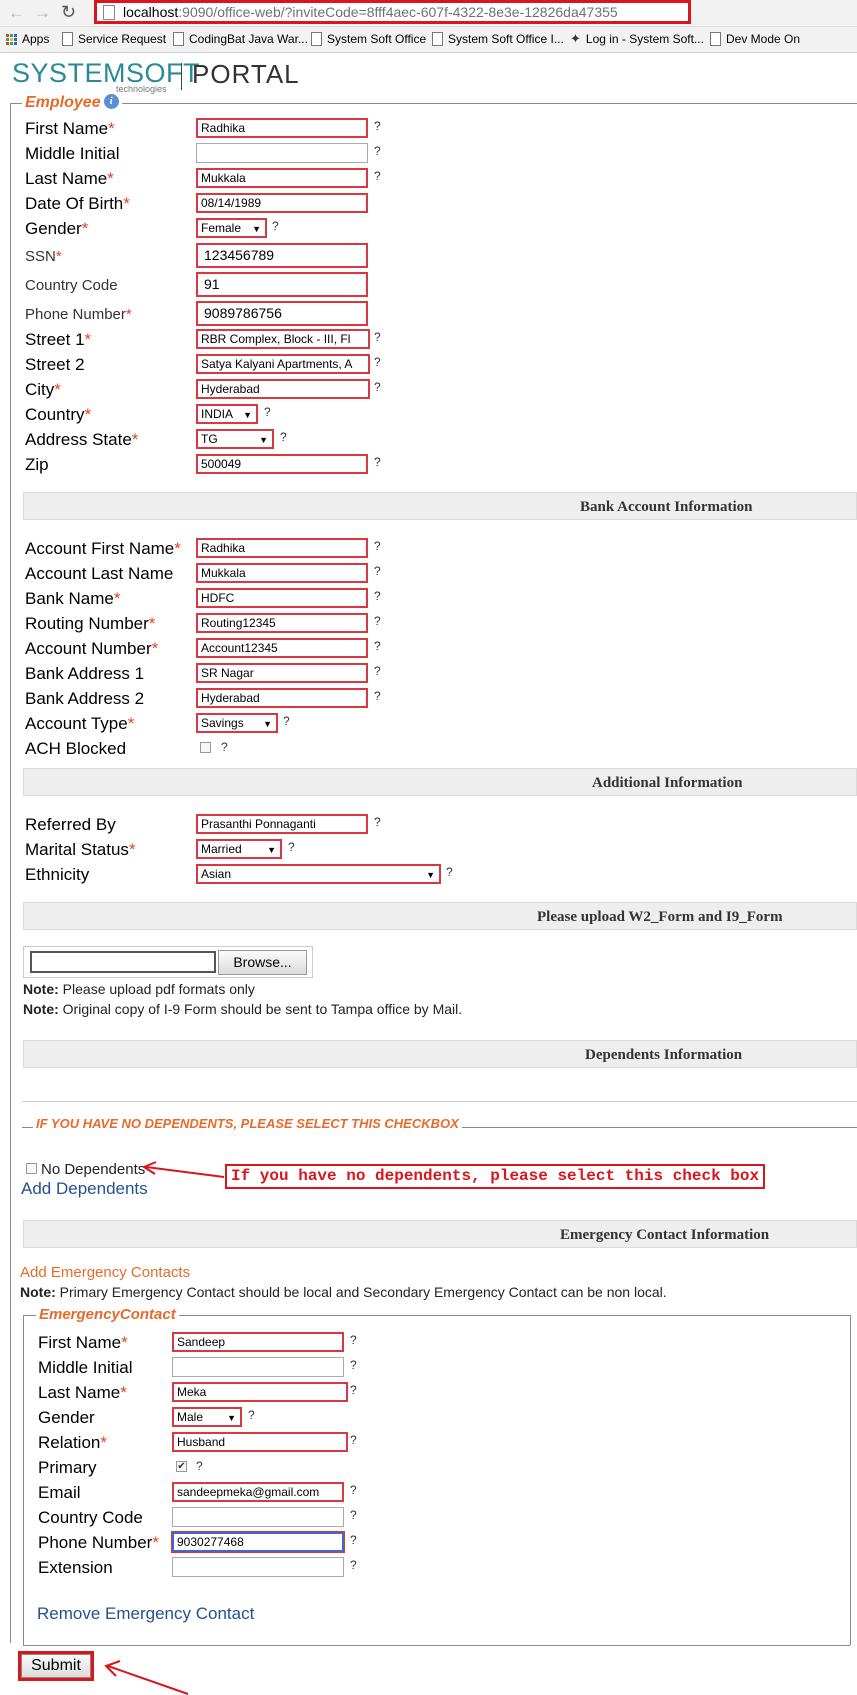 The height and width of the screenshot is (1695, 857). I want to click on ec-relation-input: Husband, so click(260, 1442).